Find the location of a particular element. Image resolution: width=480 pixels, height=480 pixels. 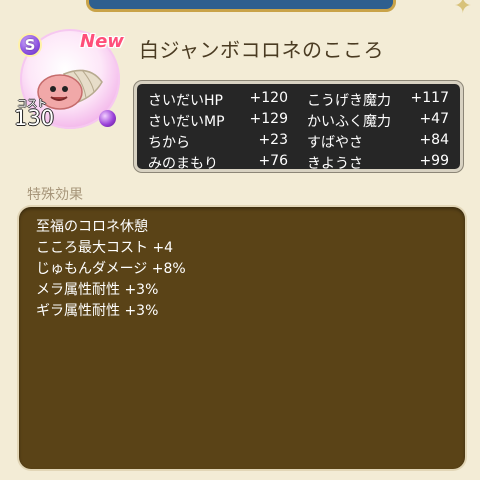

new-badge: New is located at coordinates (102, 41).